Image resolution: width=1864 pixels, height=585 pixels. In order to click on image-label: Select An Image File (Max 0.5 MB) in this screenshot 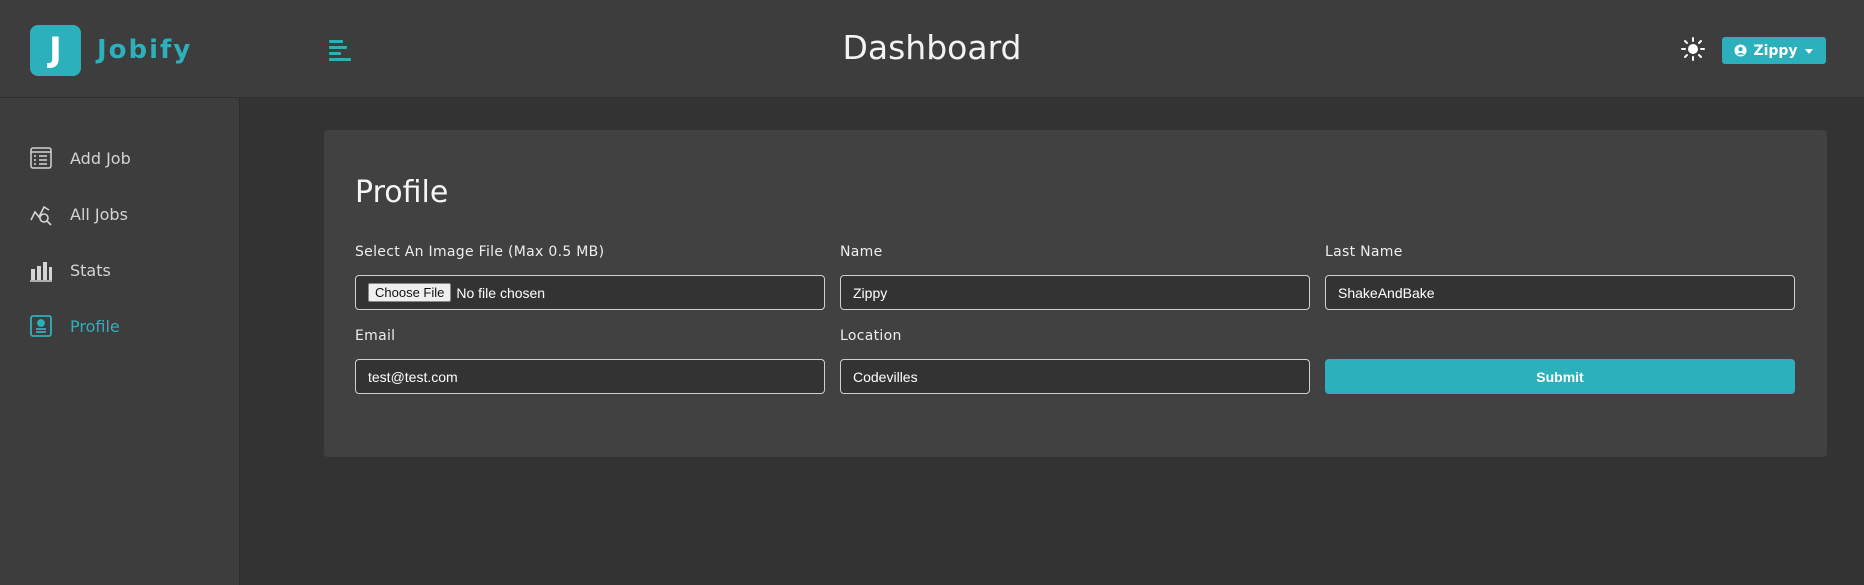, I will do `click(480, 252)`.